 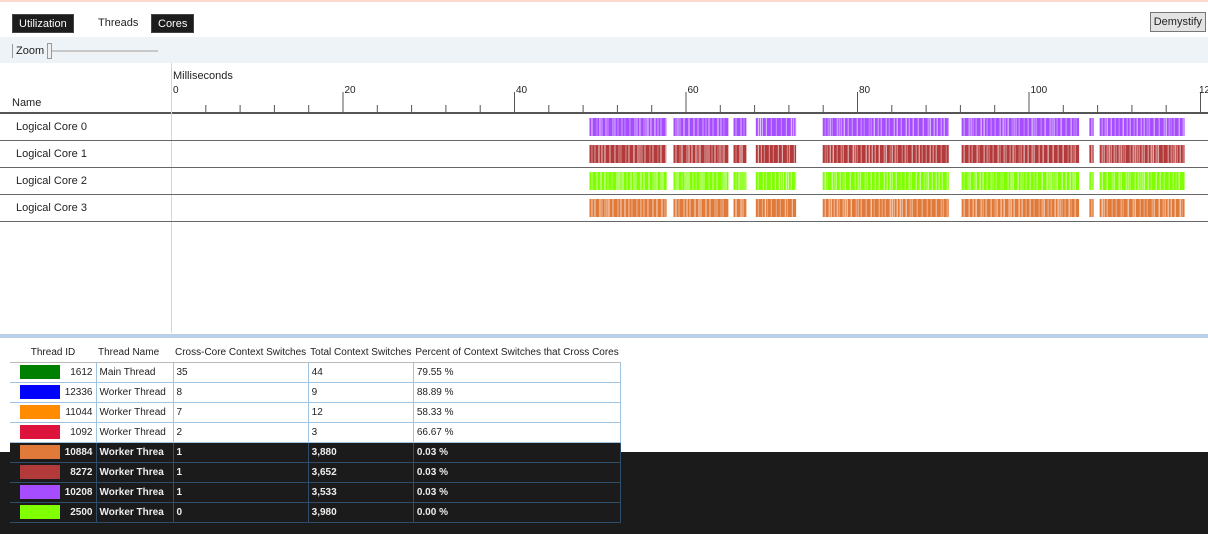 What do you see at coordinates (51, 208) in the screenshot?
I see `core-label-3: Logical Core 3` at bounding box center [51, 208].